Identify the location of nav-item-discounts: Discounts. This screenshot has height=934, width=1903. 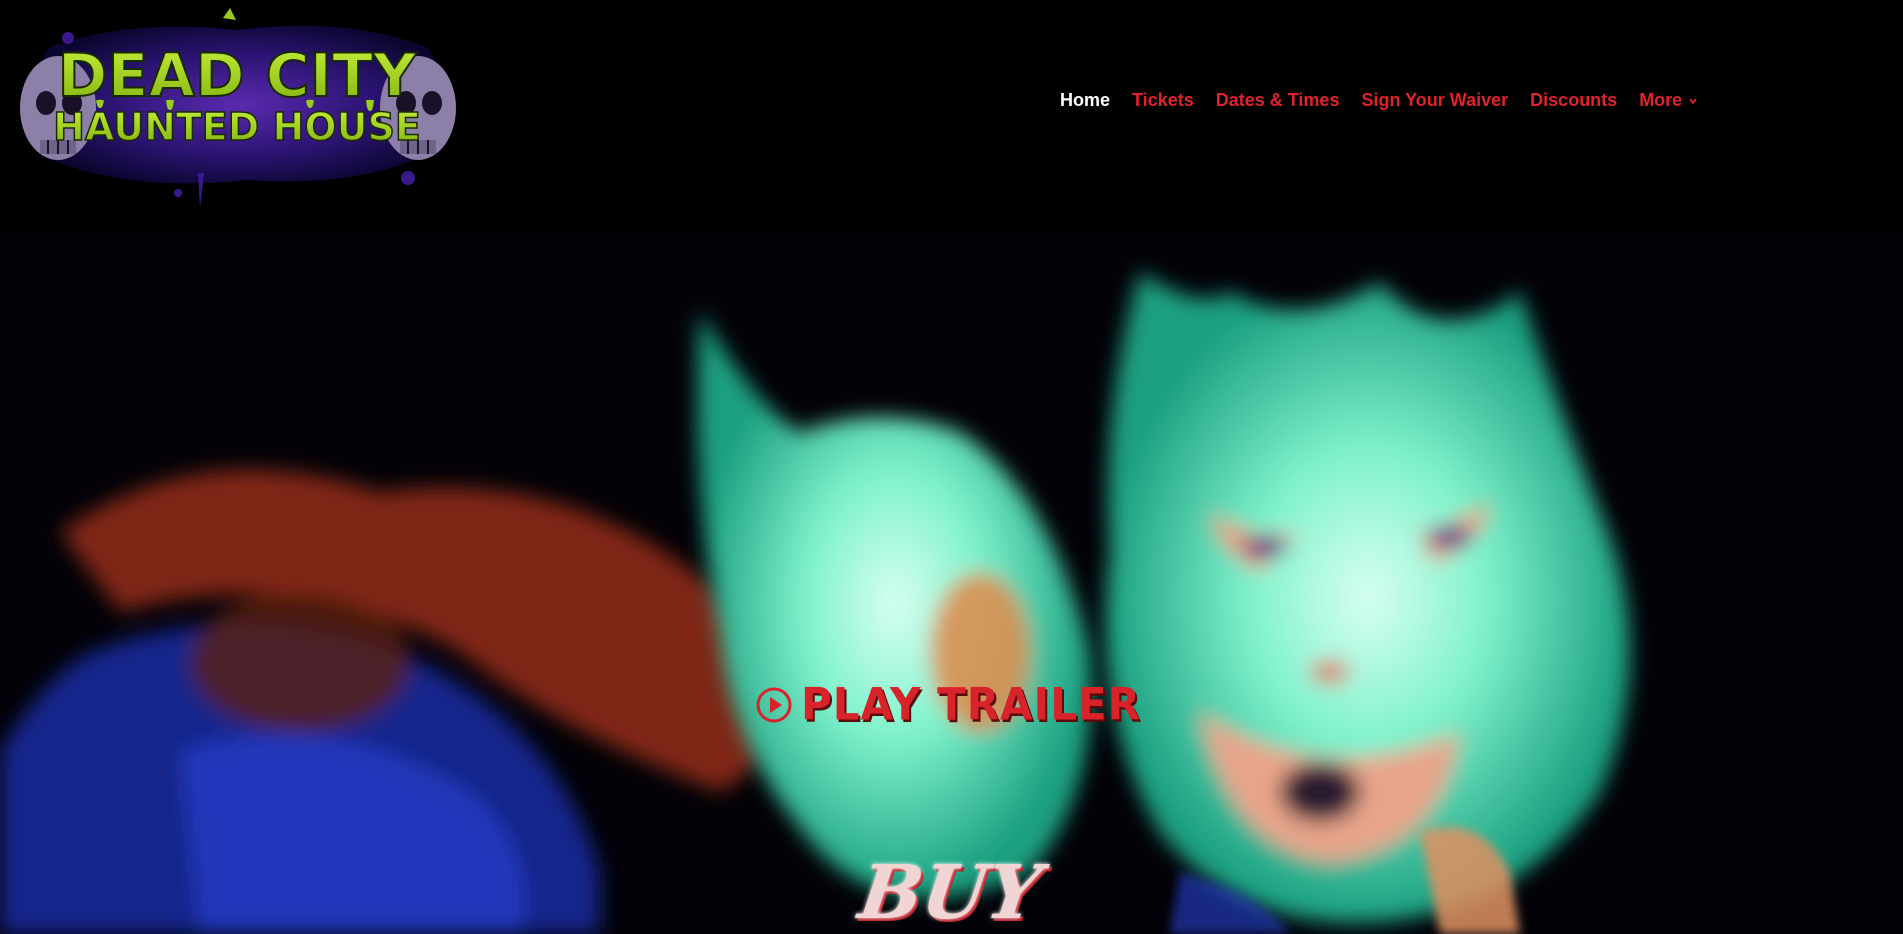
(1573, 100).